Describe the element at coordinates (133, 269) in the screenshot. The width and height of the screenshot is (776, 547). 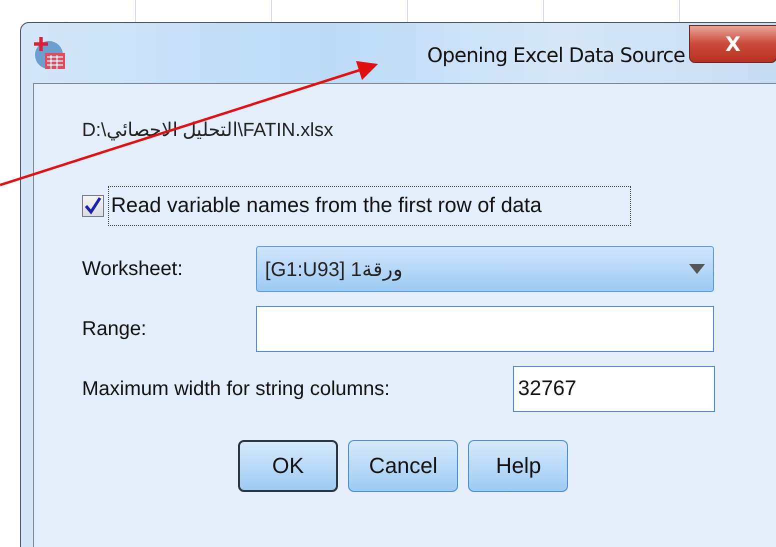
I see `worksheet-label: Worksheet:` at that location.